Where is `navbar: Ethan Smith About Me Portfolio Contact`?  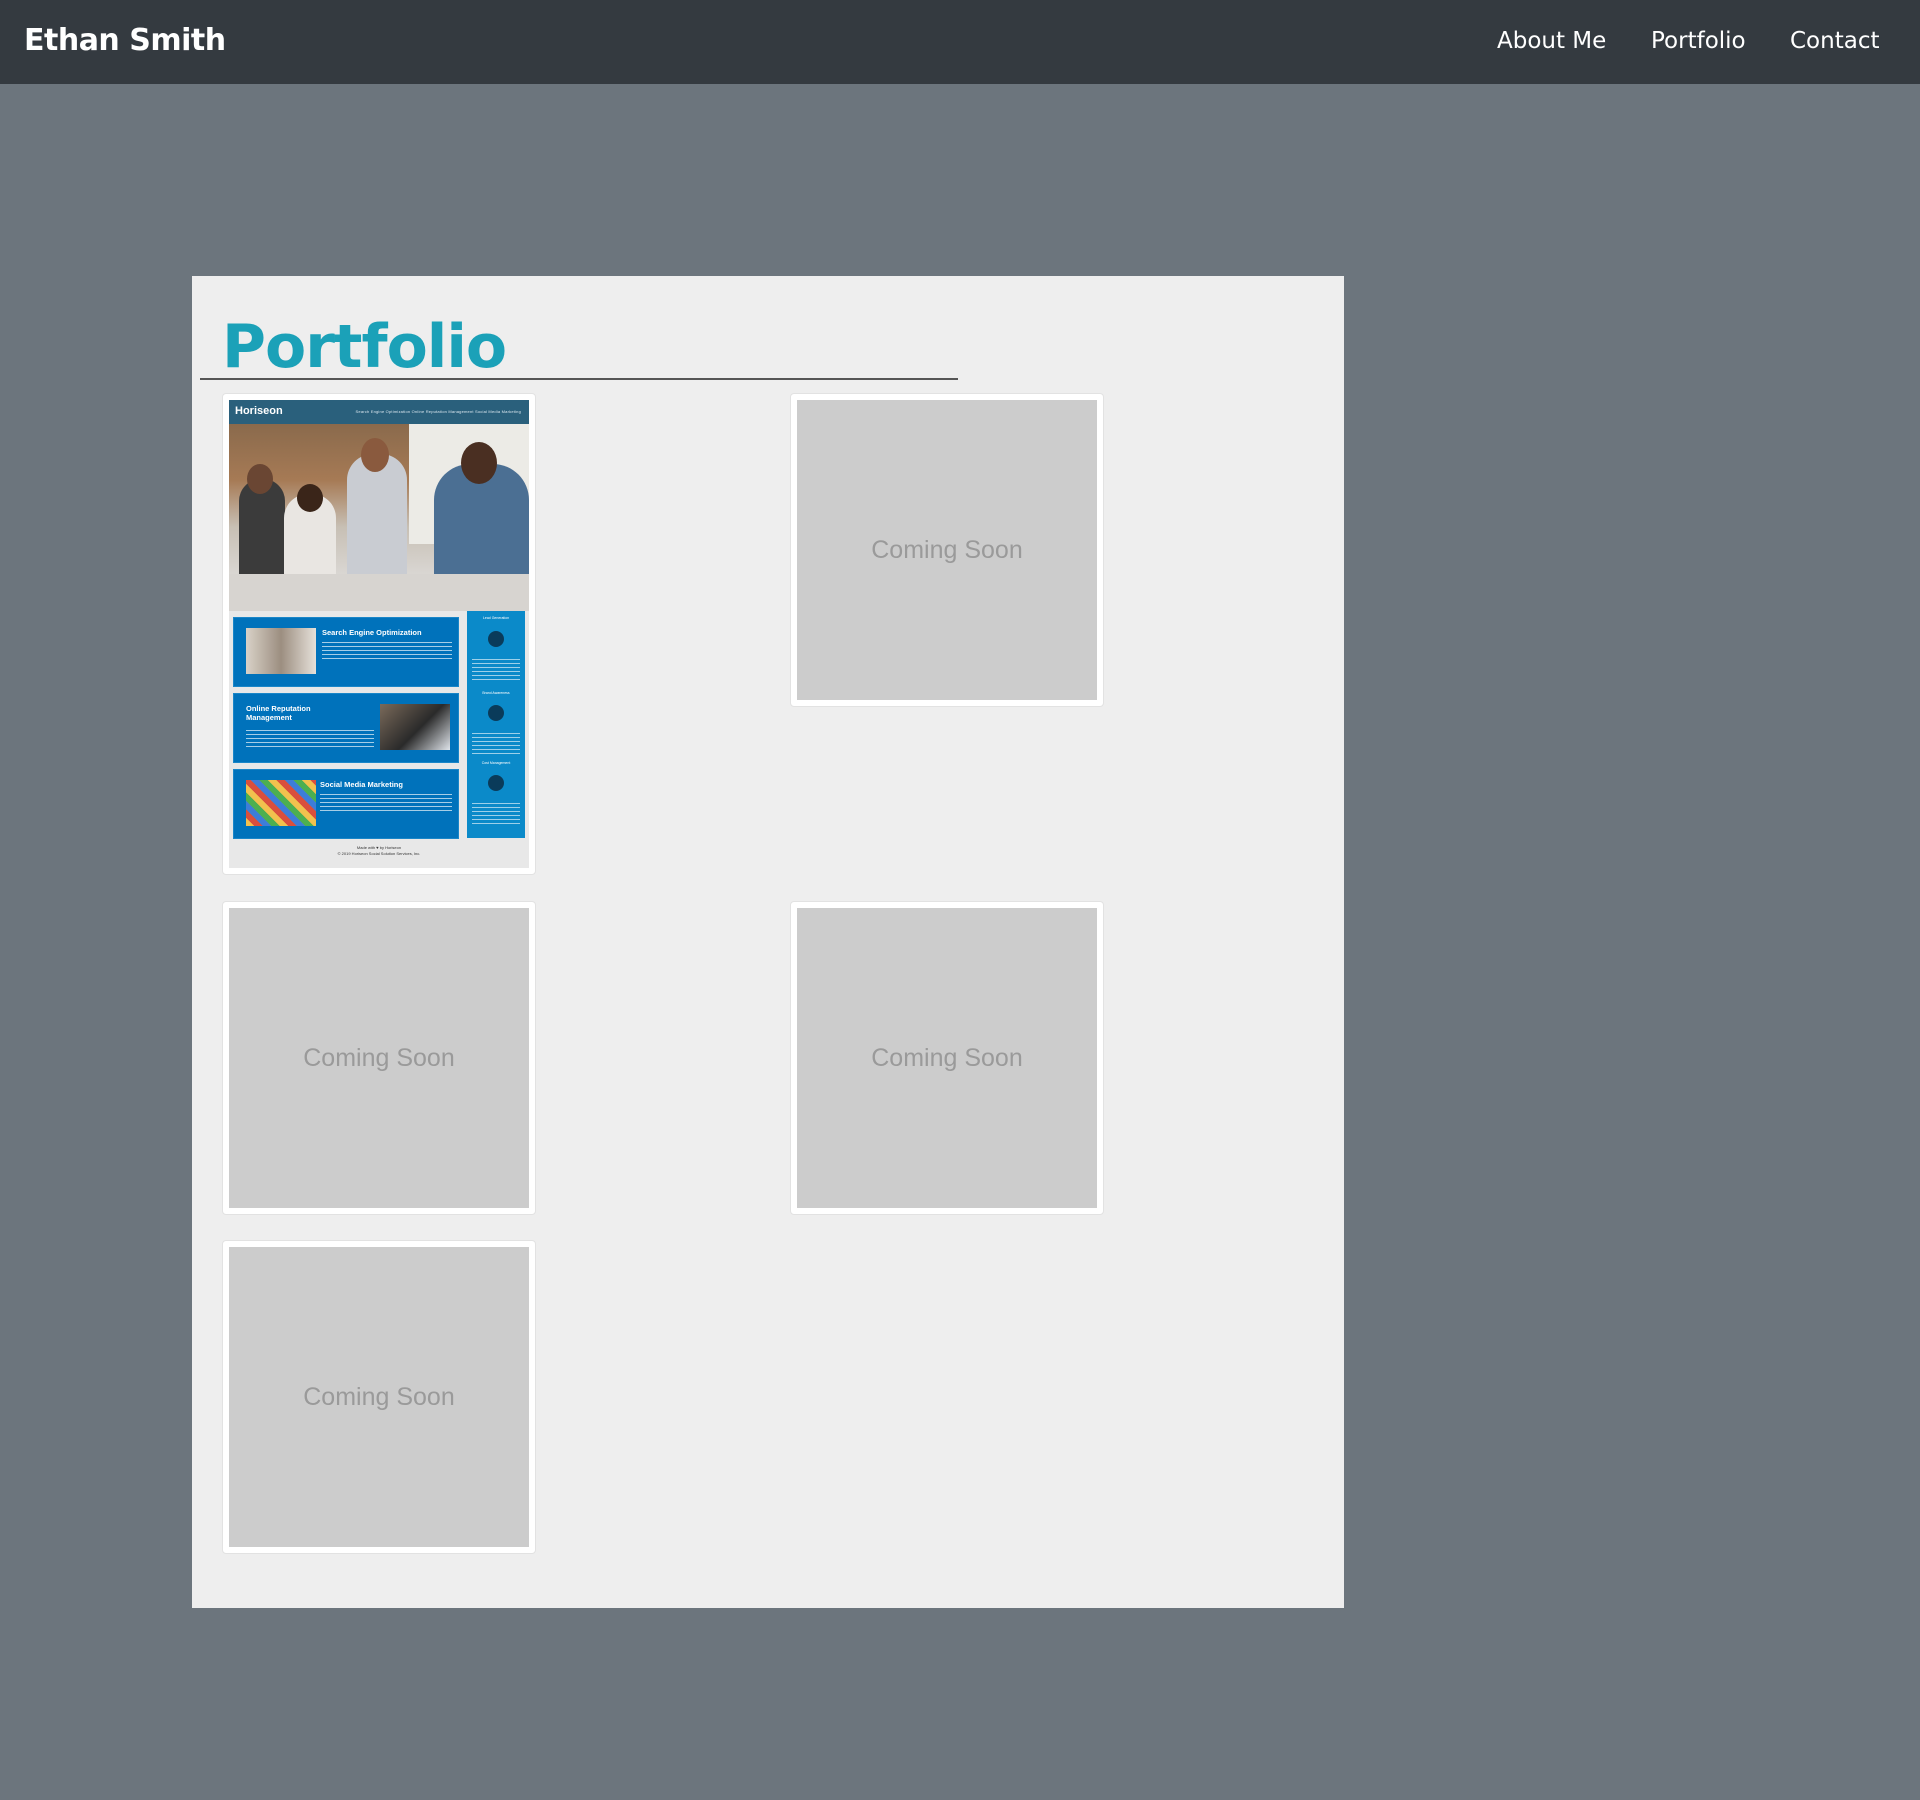 navbar: Ethan Smith About Me Portfolio Contact is located at coordinates (960, 42).